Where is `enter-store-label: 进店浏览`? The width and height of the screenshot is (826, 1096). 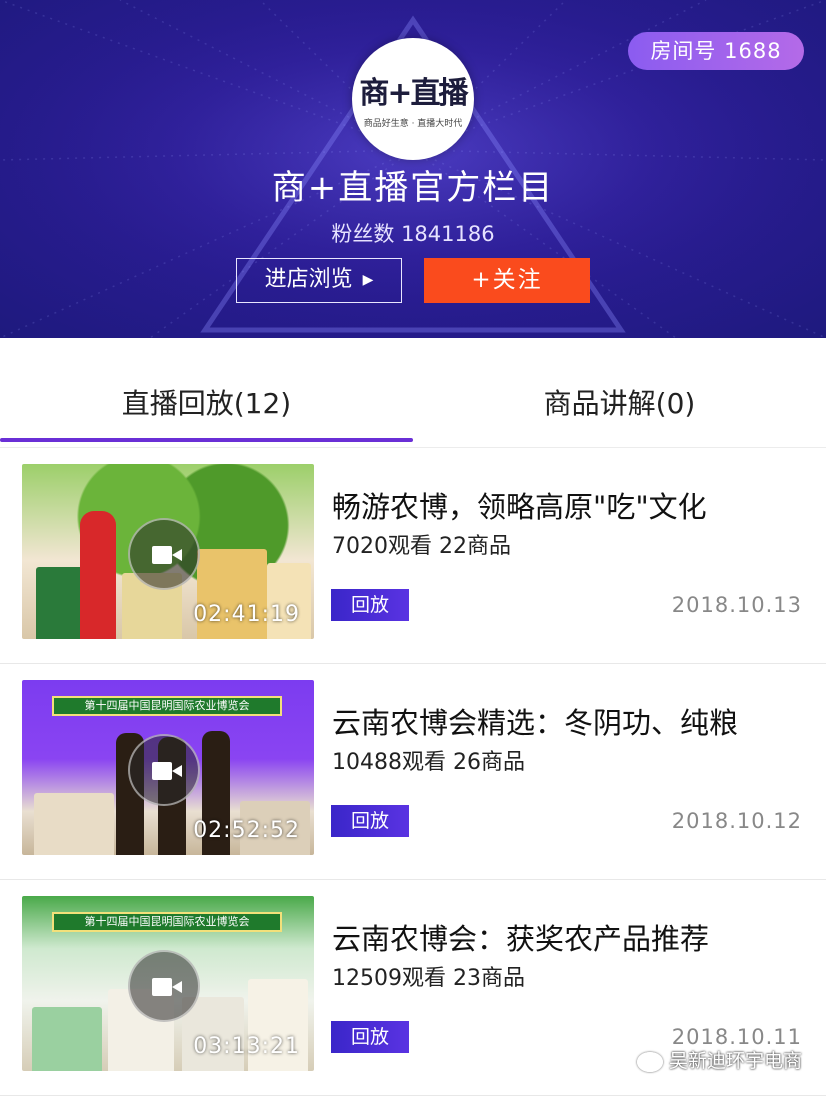
enter-store-label: 进店浏览 is located at coordinates (308, 279).